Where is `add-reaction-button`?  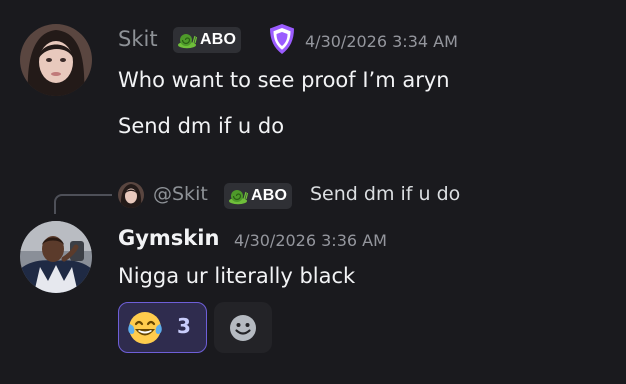 add-reaction-button is located at coordinates (243, 327).